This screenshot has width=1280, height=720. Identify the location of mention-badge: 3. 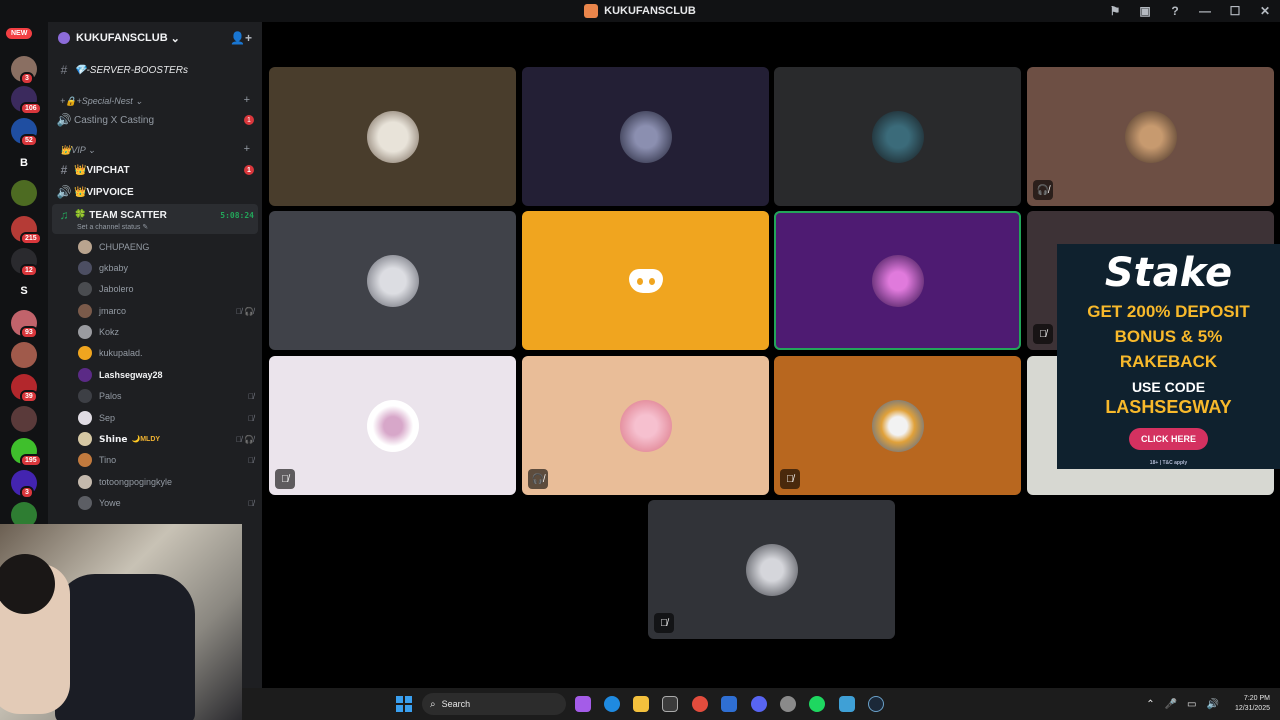
(27, 78).